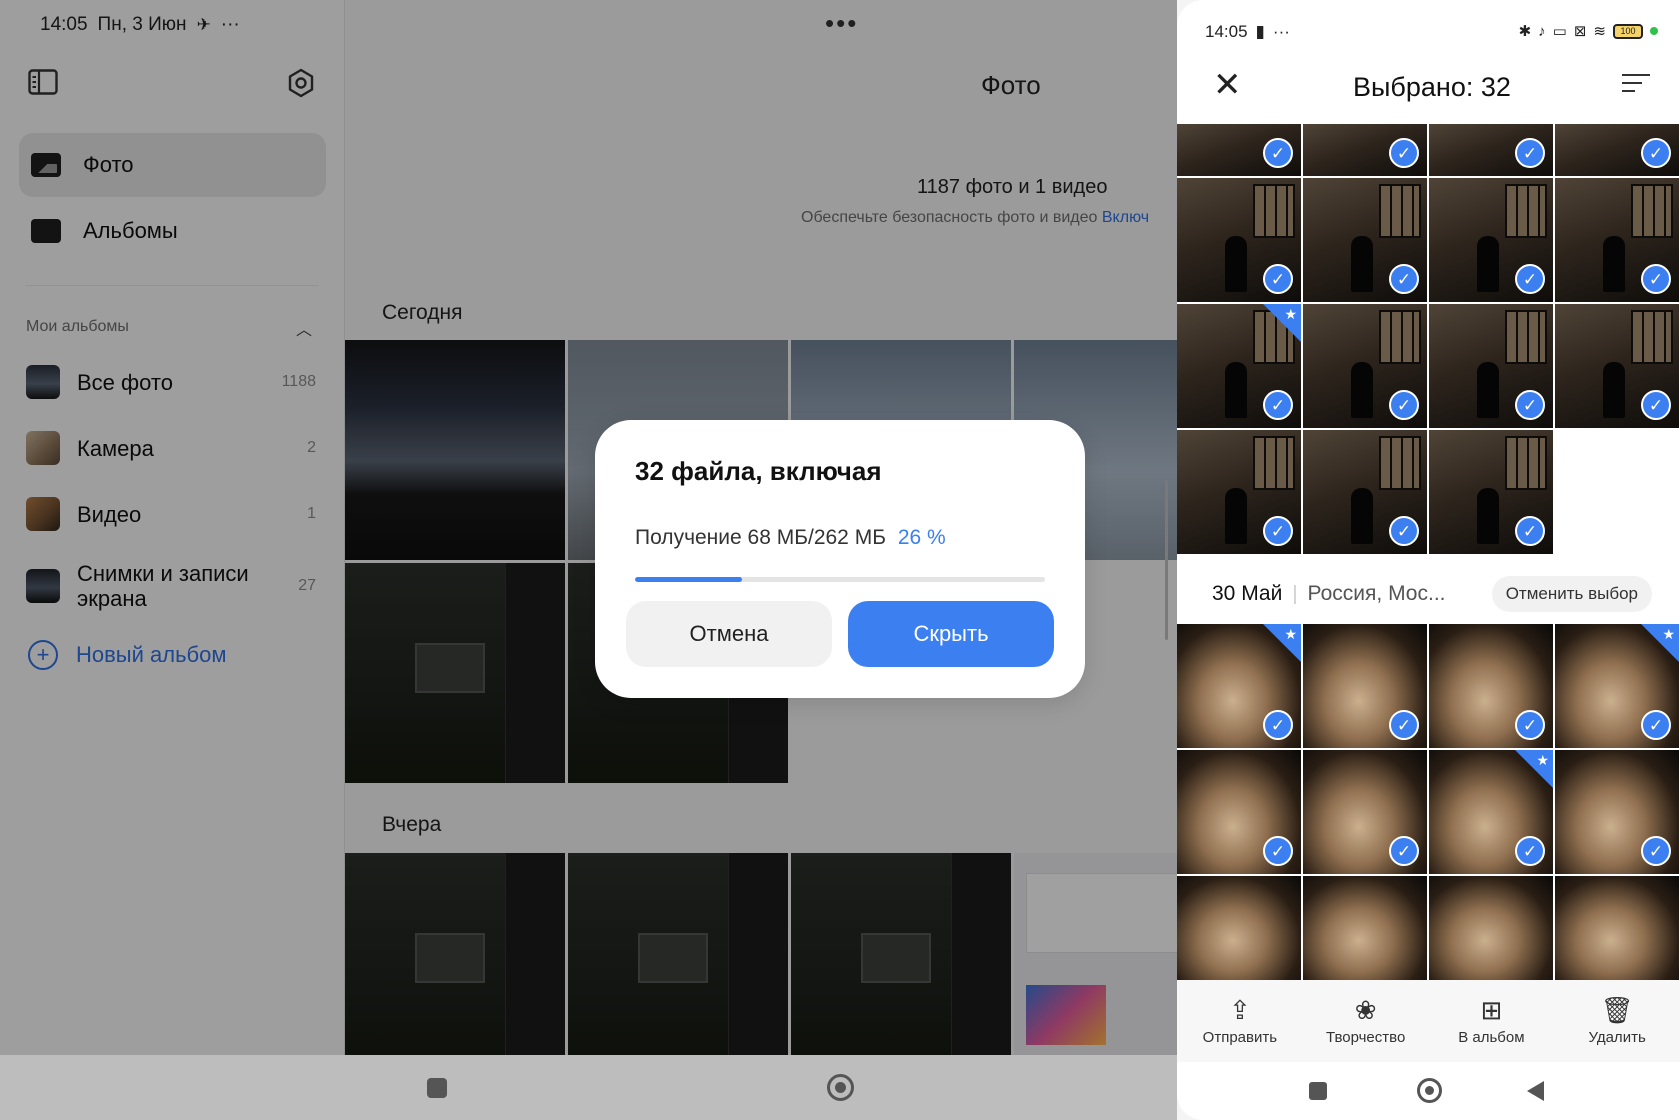 This screenshot has width=1680, height=1120. I want to click on add-to-album-button: ⊞ В альбом, so click(1492, 1021).